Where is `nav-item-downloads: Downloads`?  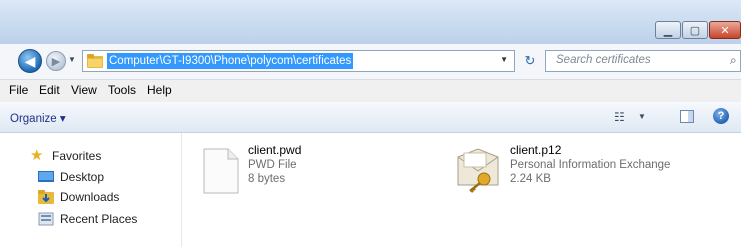 nav-item-downloads: Downloads is located at coordinates (78, 197).